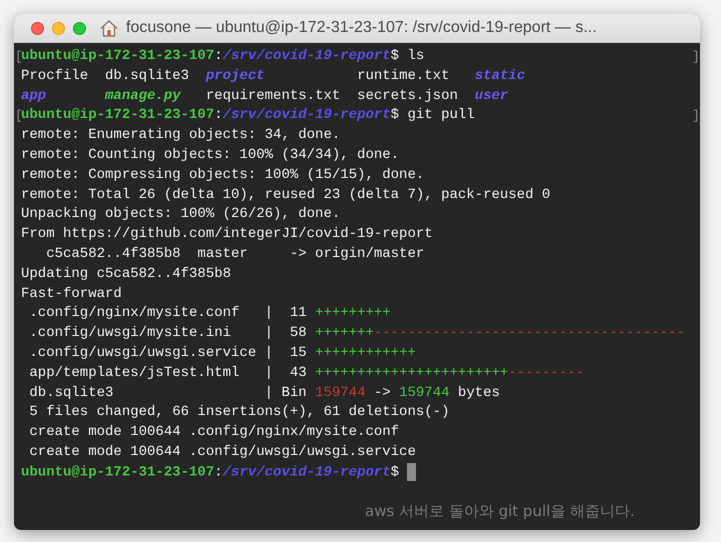 The width and height of the screenshot is (721, 542). What do you see at coordinates (500, 512) in the screenshot?
I see `background-text: aws 서버로 돌아와 git pull을 해줍니다.` at bounding box center [500, 512].